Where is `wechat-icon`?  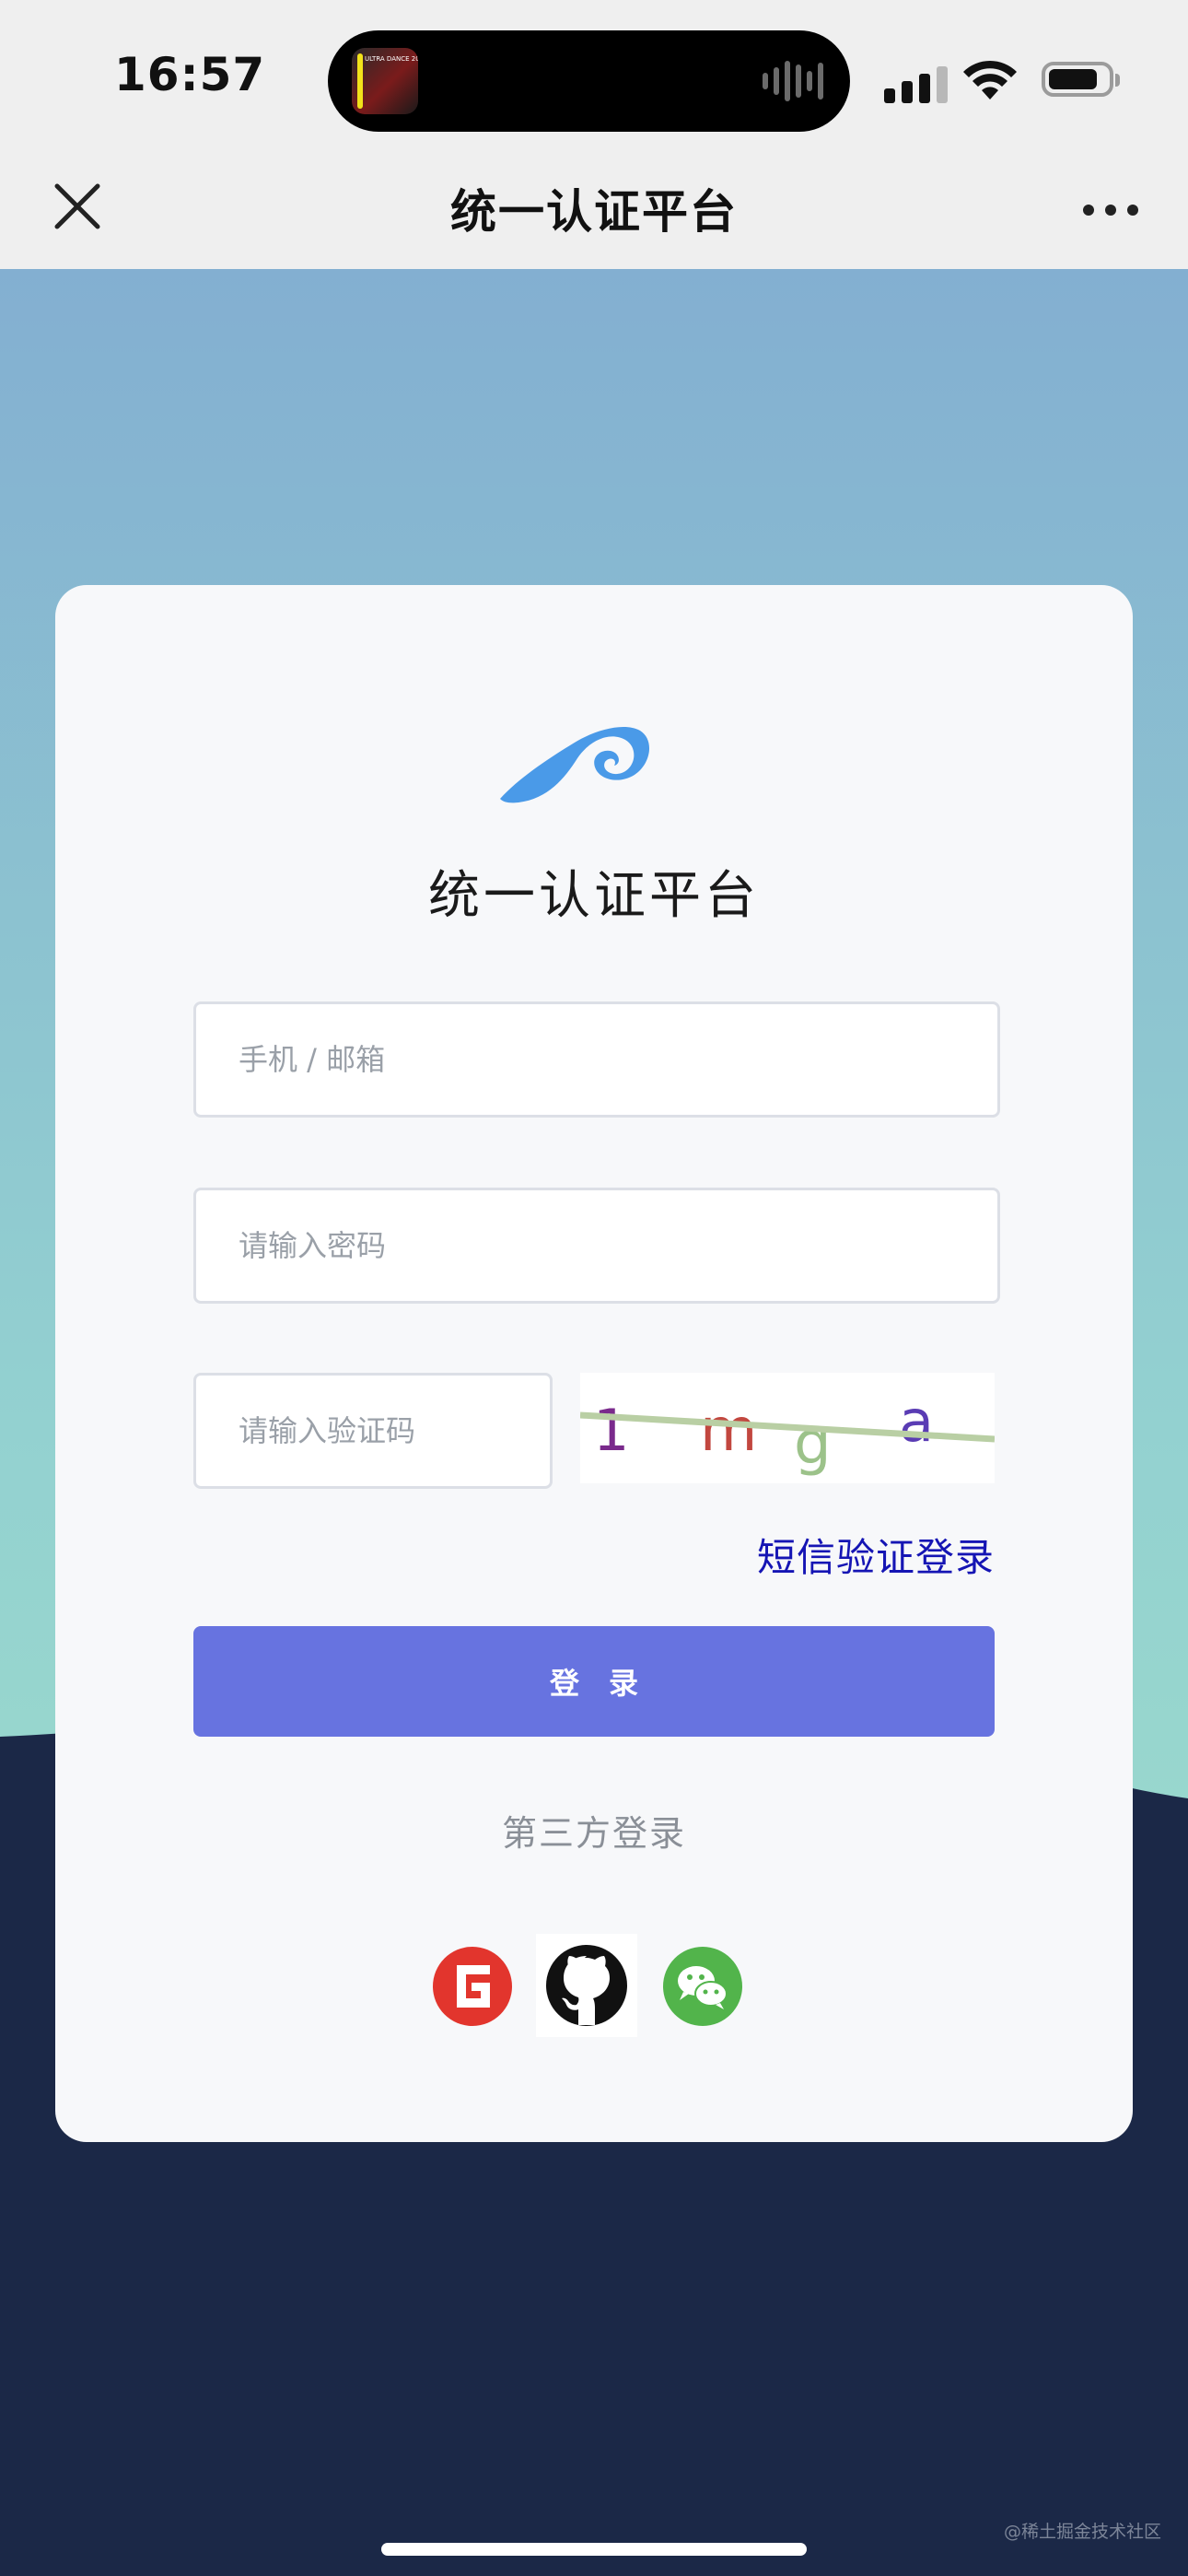 wechat-icon is located at coordinates (702, 1986).